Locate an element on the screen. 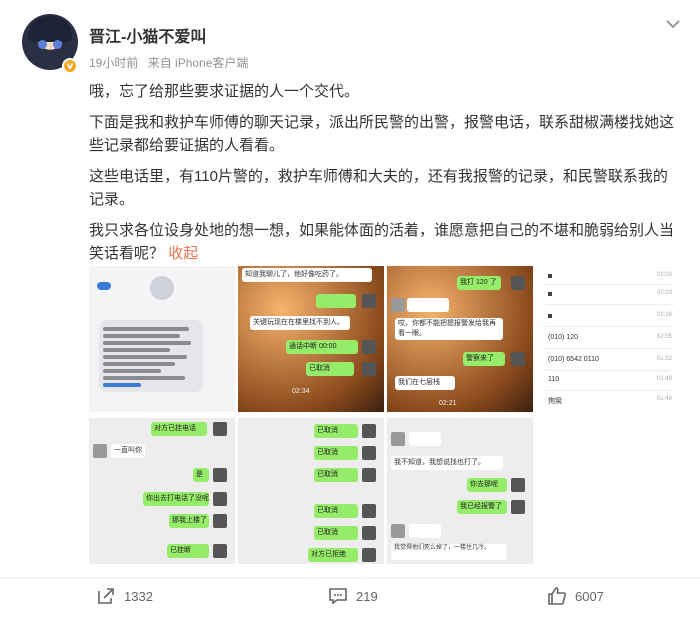 The height and width of the screenshot is (628, 700). sms-header is located at coordinates (162, 288).